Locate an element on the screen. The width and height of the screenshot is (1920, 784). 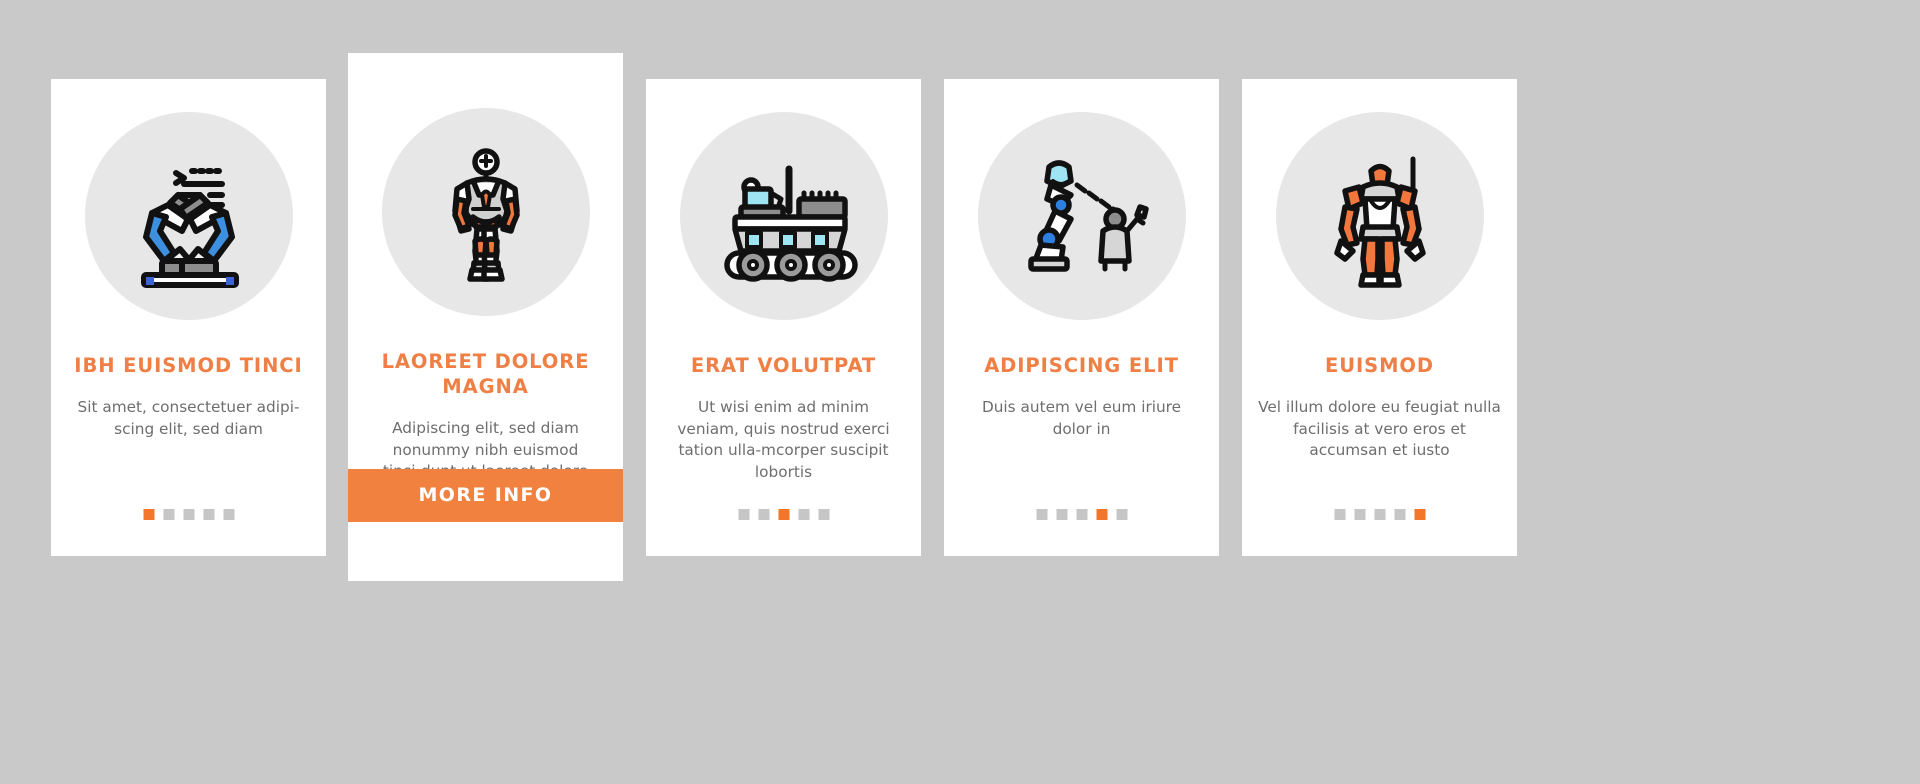
exoskeleton-mech-suit-icon is located at coordinates (1379, 216).